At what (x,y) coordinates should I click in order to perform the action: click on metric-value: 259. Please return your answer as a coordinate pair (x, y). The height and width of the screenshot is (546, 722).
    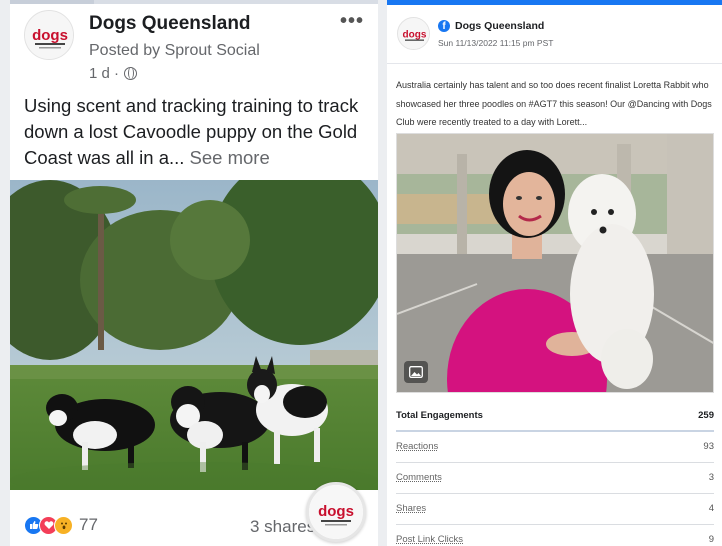
    Looking at the image, I should click on (706, 415).